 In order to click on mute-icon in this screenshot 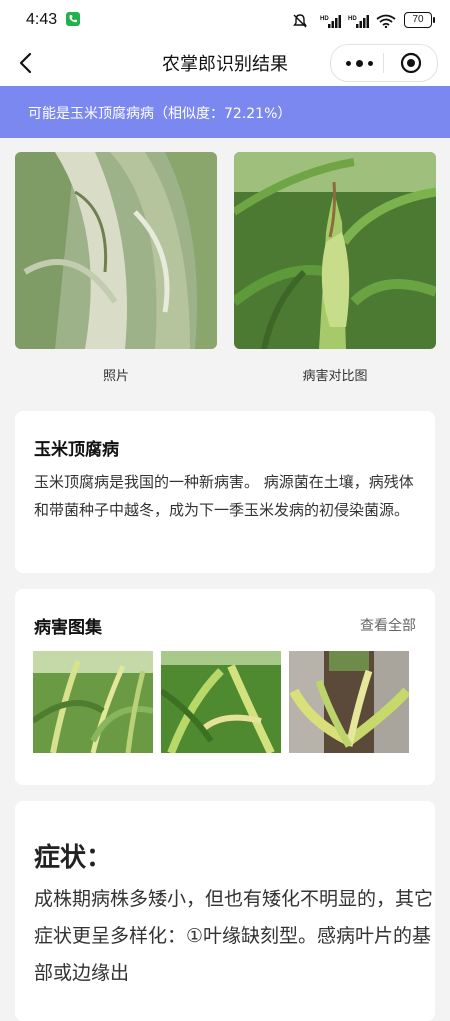, I will do `click(303, 20)`.